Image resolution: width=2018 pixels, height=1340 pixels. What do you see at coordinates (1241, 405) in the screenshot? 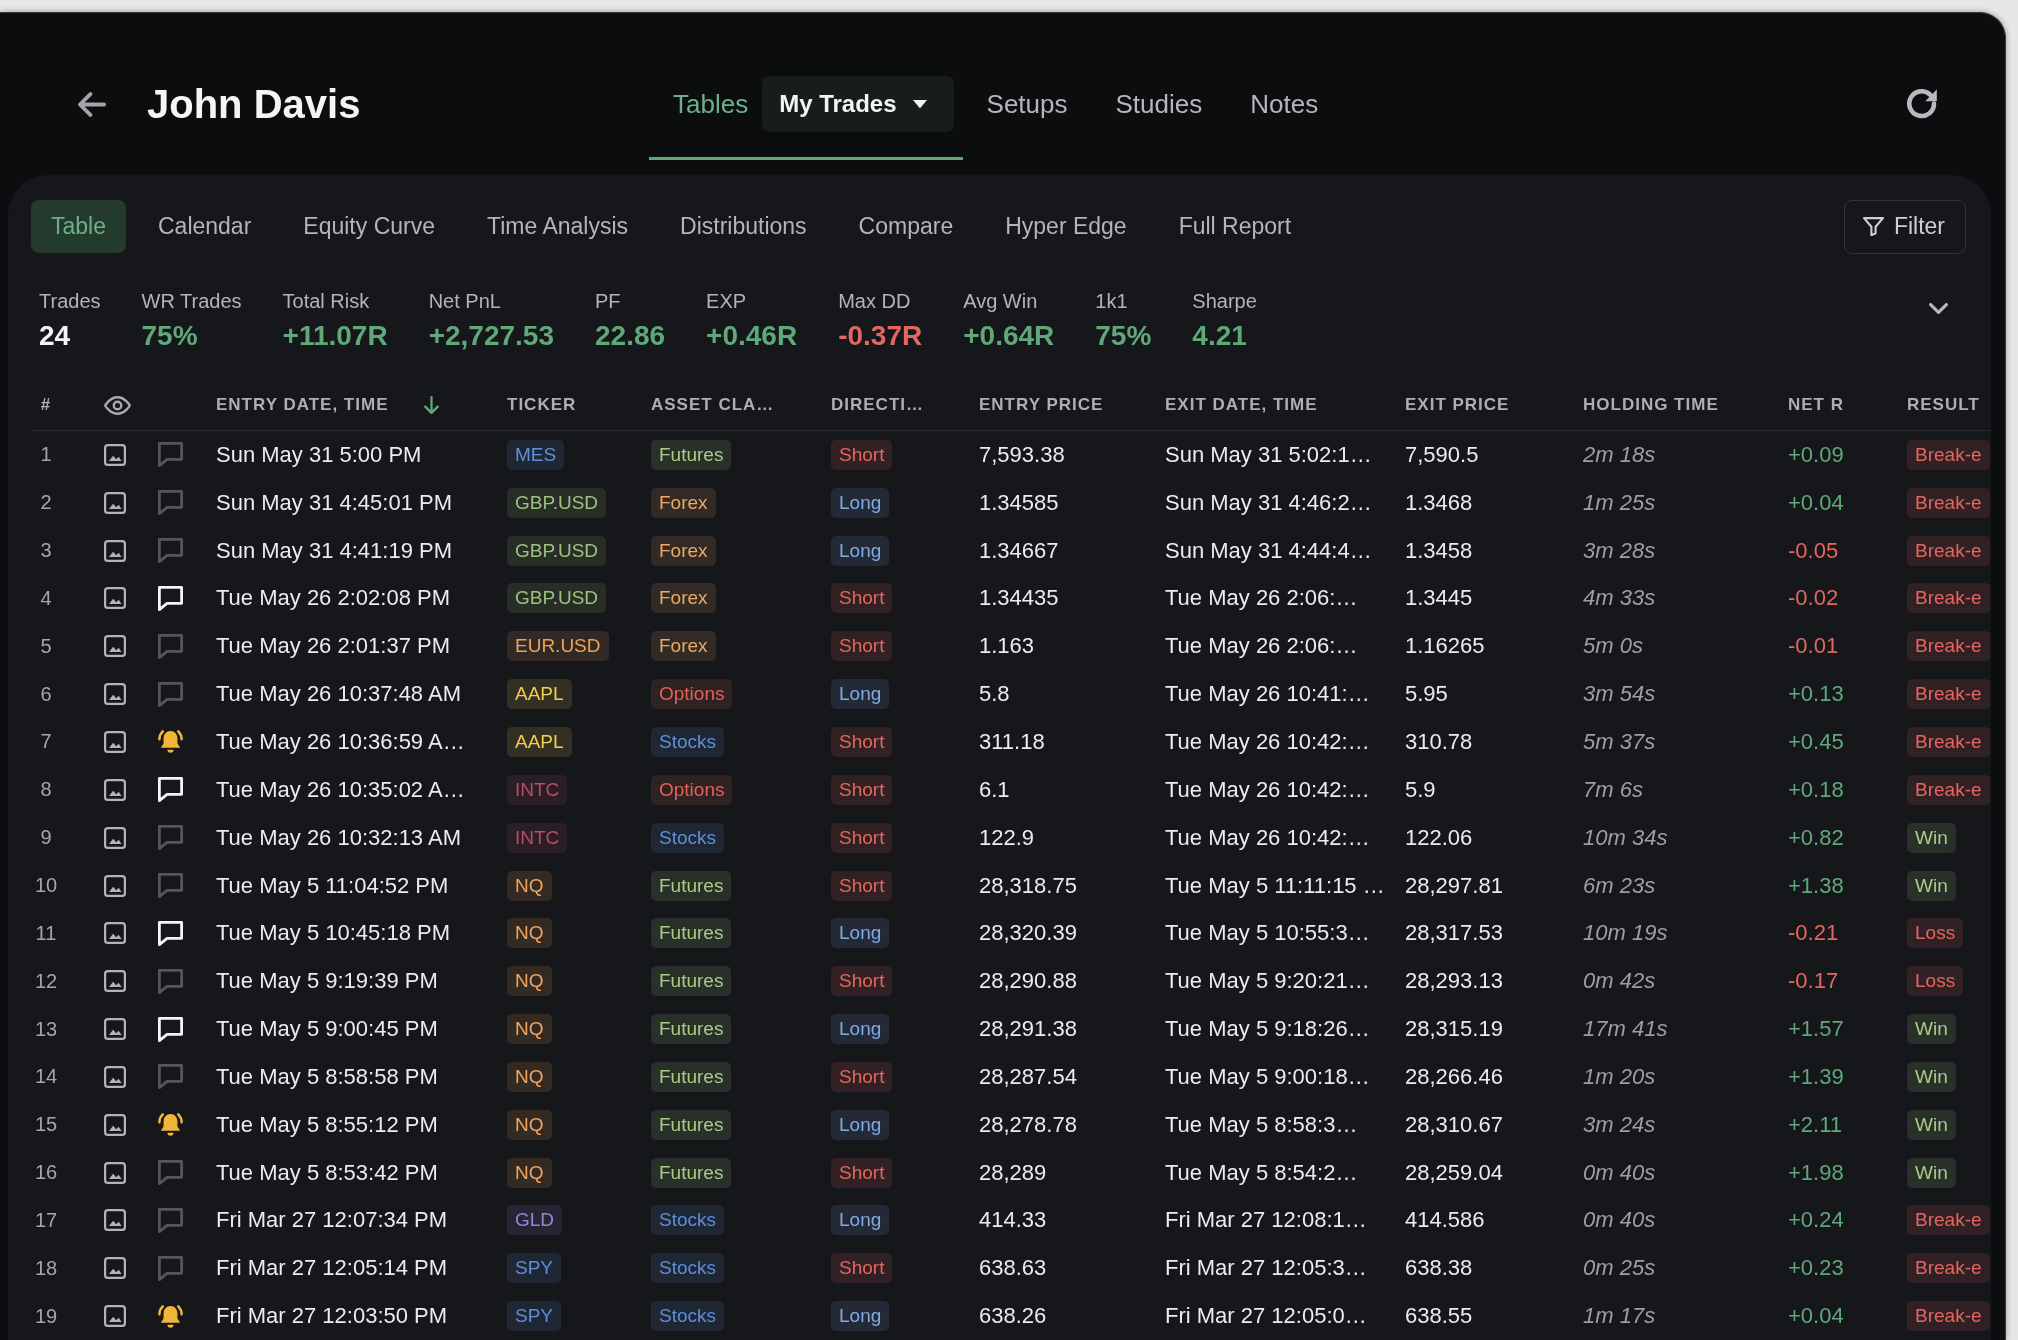
I see `column-header: EXIT DATE, TIME` at bounding box center [1241, 405].